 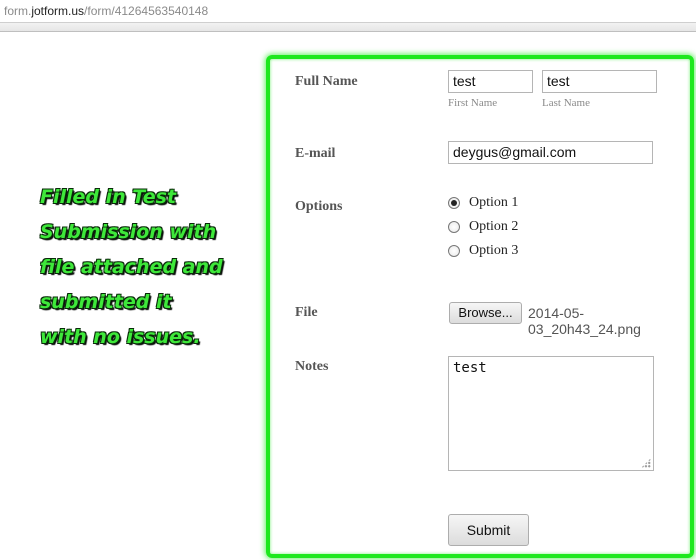 I want to click on radio-option-3: Option 3, so click(x=483, y=251).